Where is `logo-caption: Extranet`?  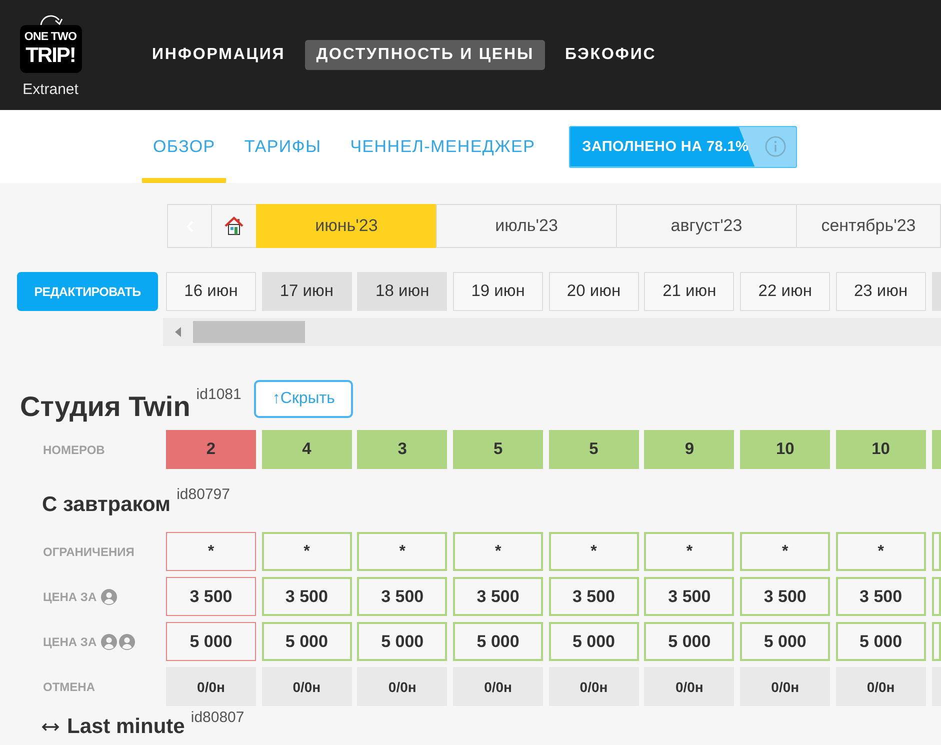 logo-caption: Extranet is located at coordinates (50, 89).